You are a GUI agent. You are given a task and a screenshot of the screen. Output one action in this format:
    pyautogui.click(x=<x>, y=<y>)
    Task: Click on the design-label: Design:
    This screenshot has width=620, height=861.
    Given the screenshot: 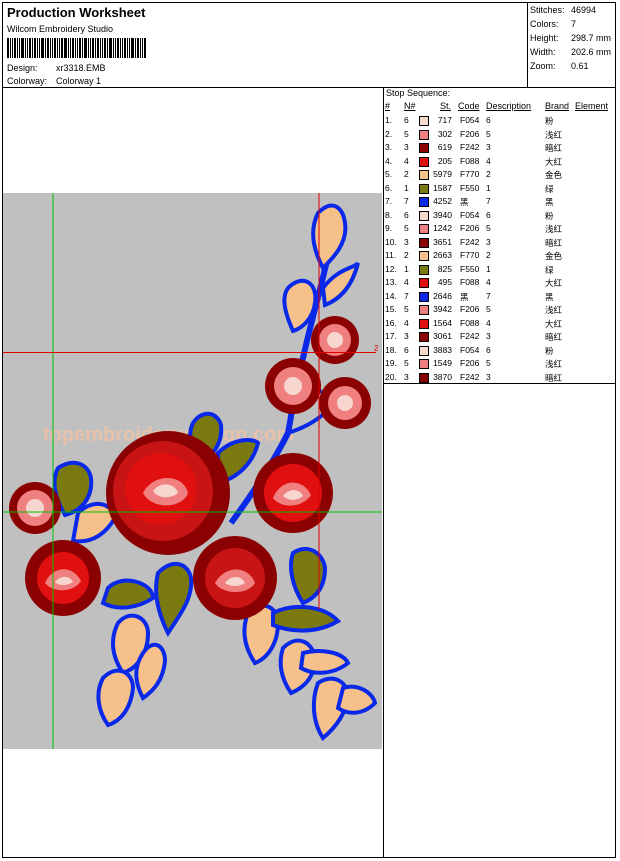 What is the action you would take?
    pyautogui.click(x=22, y=68)
    